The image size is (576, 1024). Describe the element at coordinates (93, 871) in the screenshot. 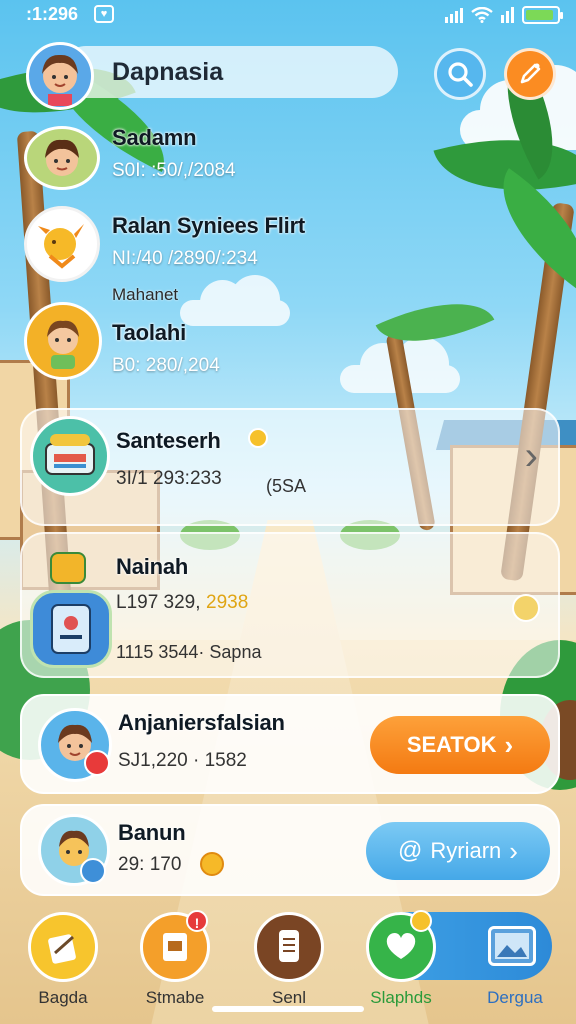

I see `clock-badge-icon` at that location.